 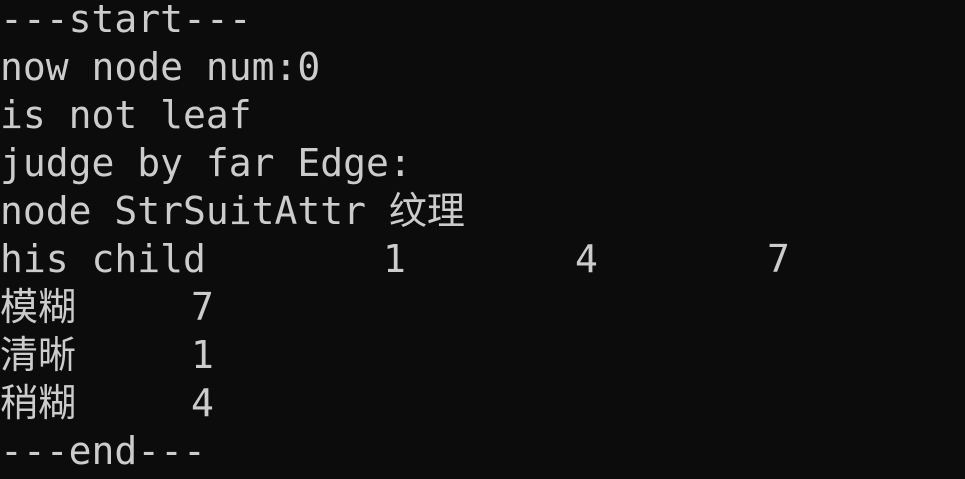 I want to click on console-line-branch: 清晰 1, so click(x=482, y=355).